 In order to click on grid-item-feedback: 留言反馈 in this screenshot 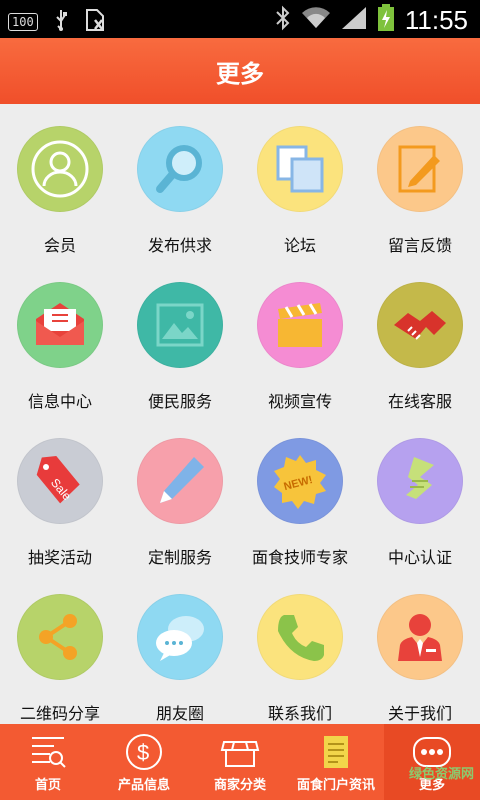, I will do `click(420, 182)`.